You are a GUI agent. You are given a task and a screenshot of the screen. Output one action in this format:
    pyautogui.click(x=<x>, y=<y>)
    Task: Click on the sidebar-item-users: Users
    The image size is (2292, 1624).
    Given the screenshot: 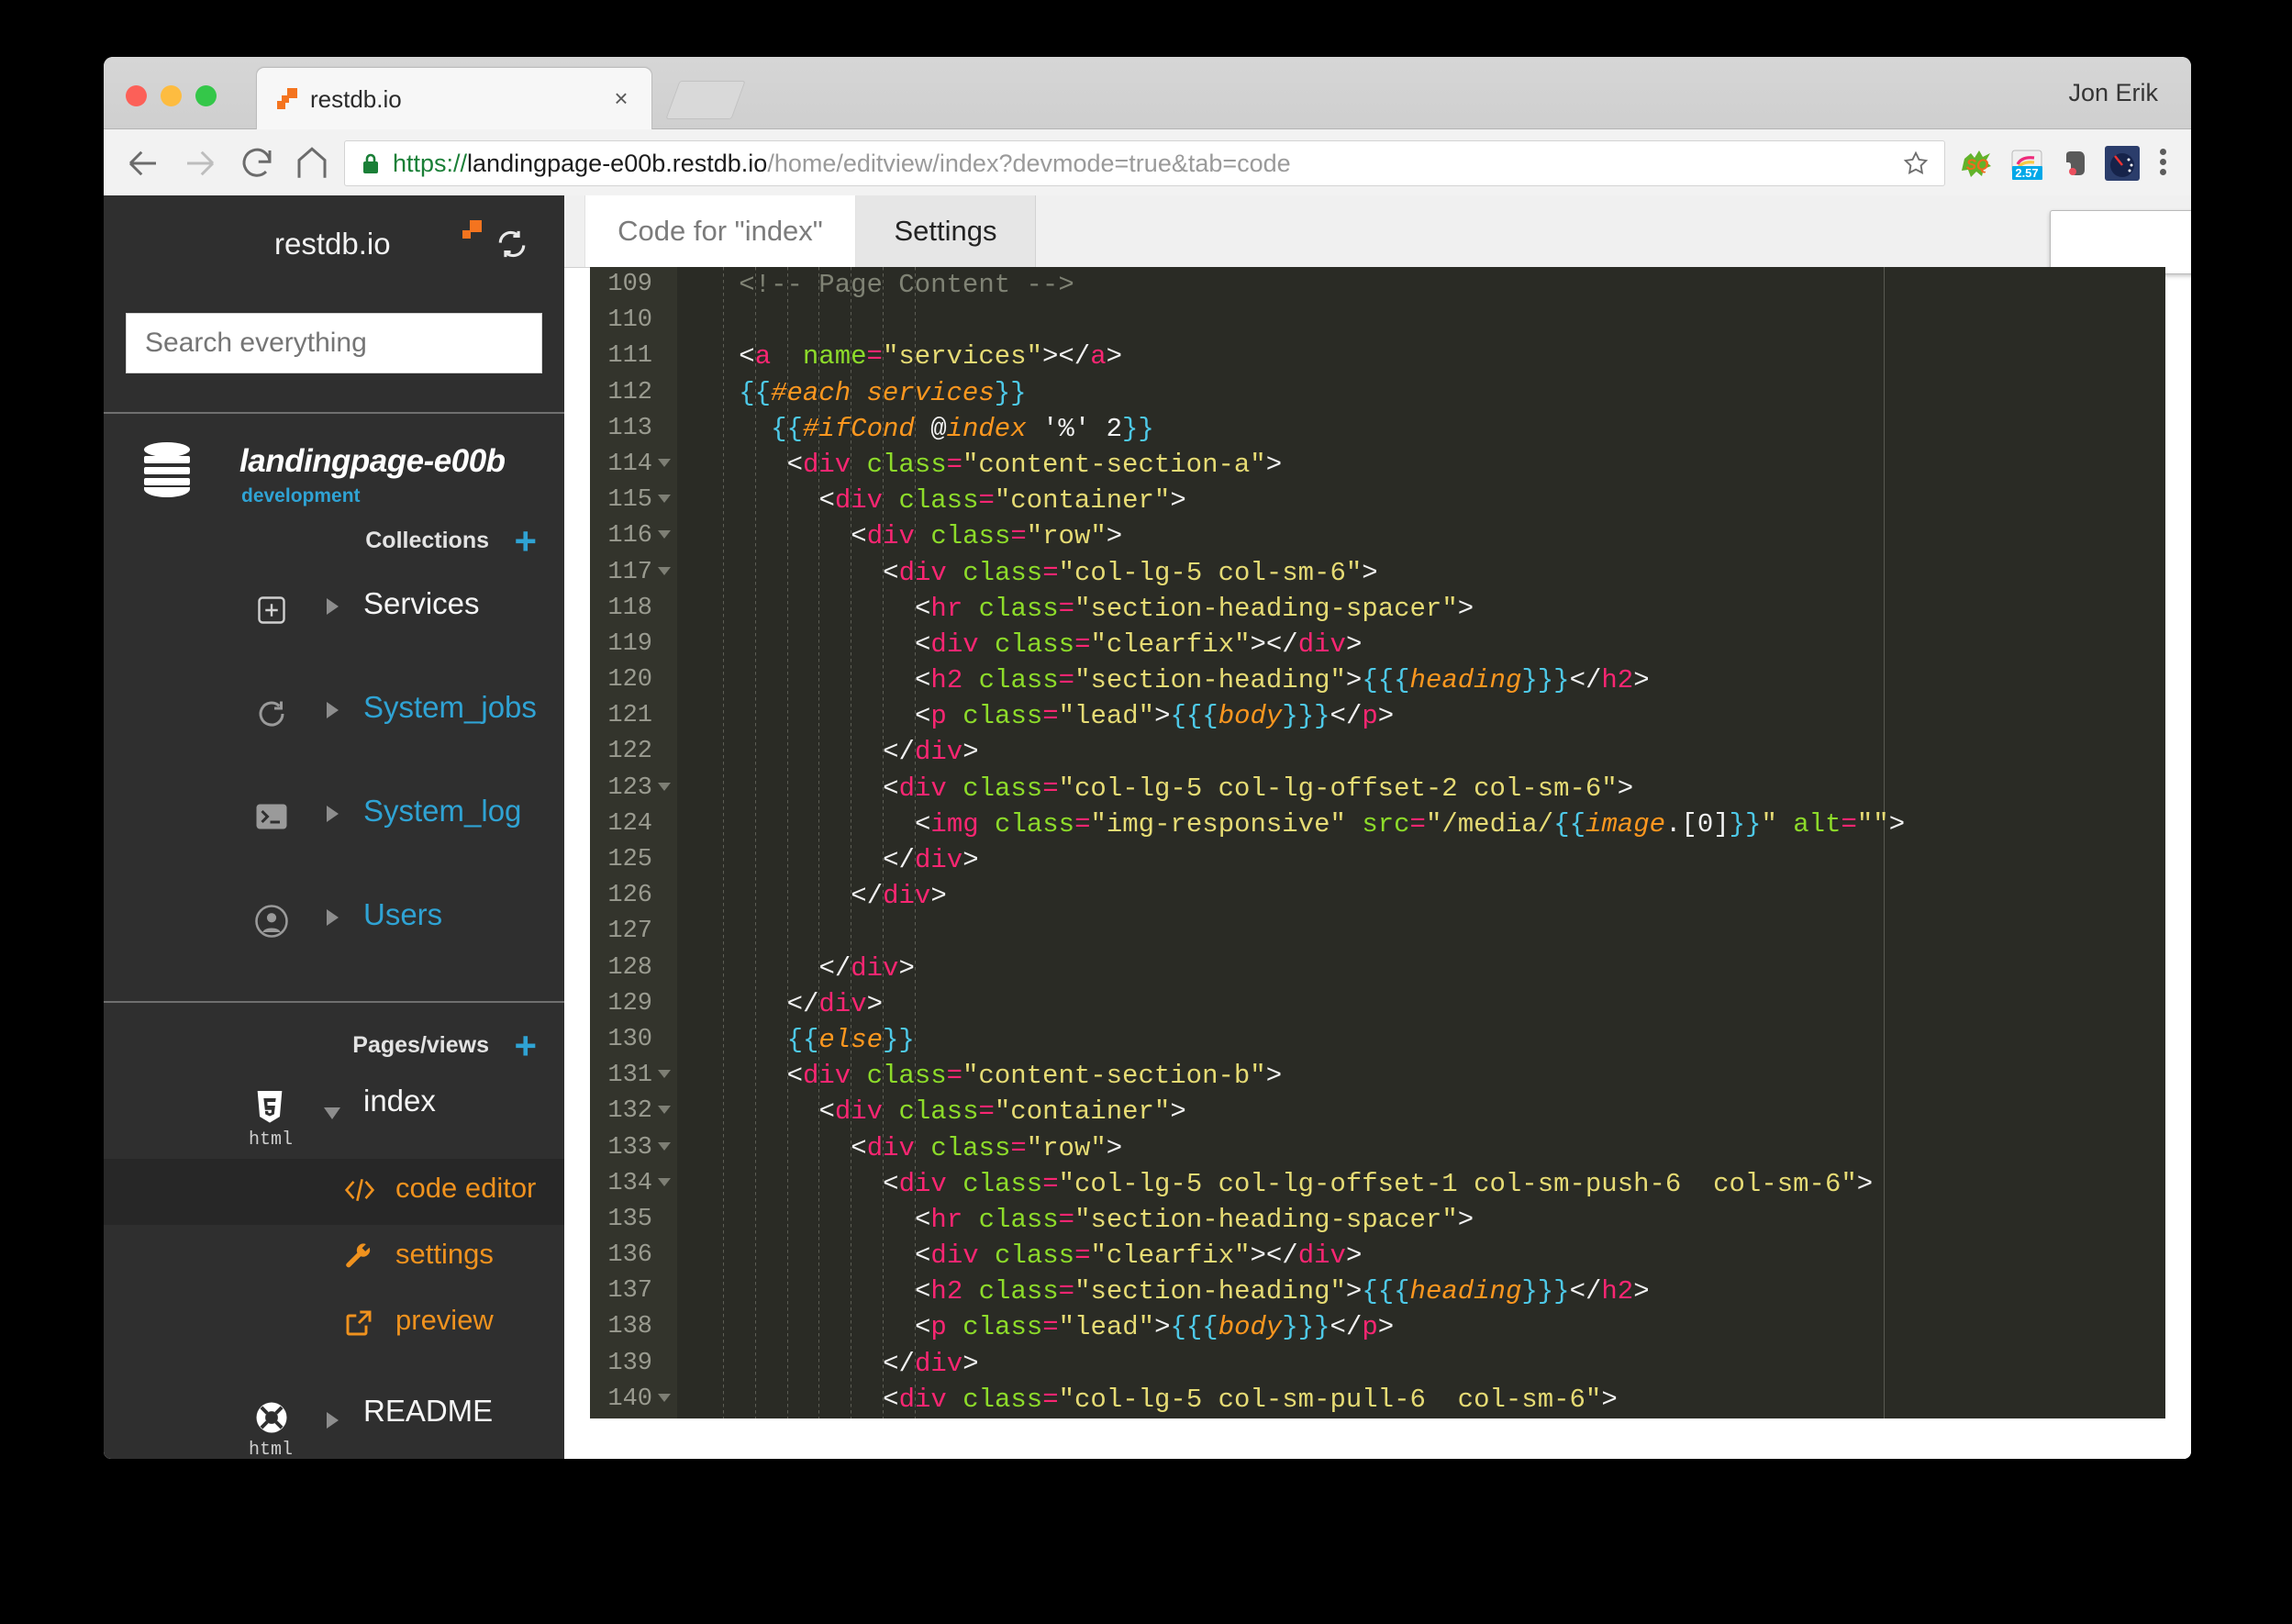 What is the action you would take?
    pyautogui.click(x=334, y=929)
    